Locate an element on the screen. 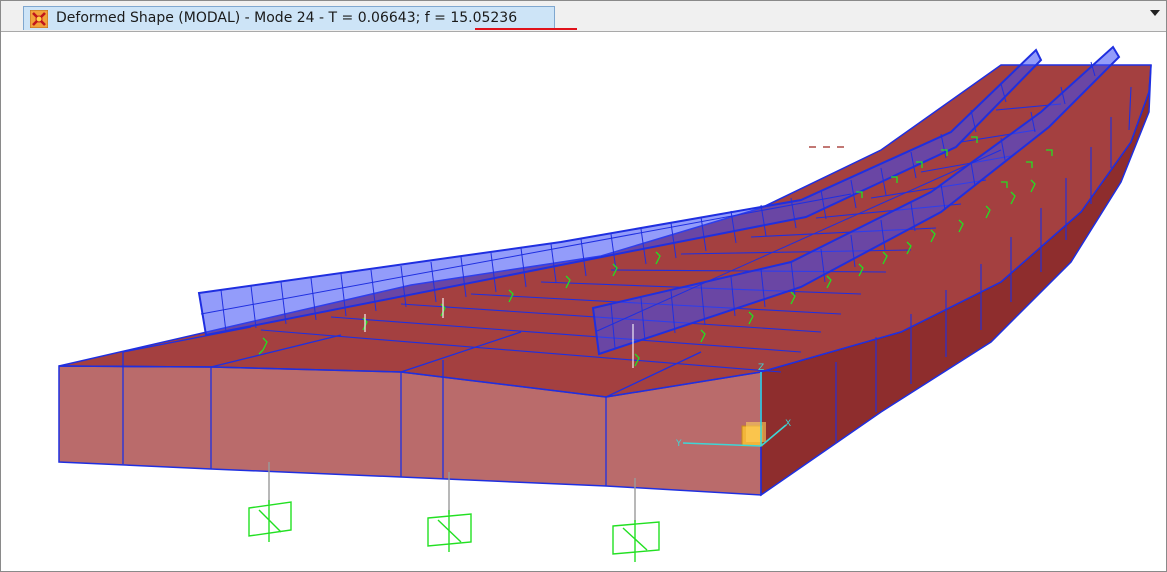 Image resolution: width=1167 pixels, height=572 pixels. axis-label-x: X is located at coordinates (788, 424).